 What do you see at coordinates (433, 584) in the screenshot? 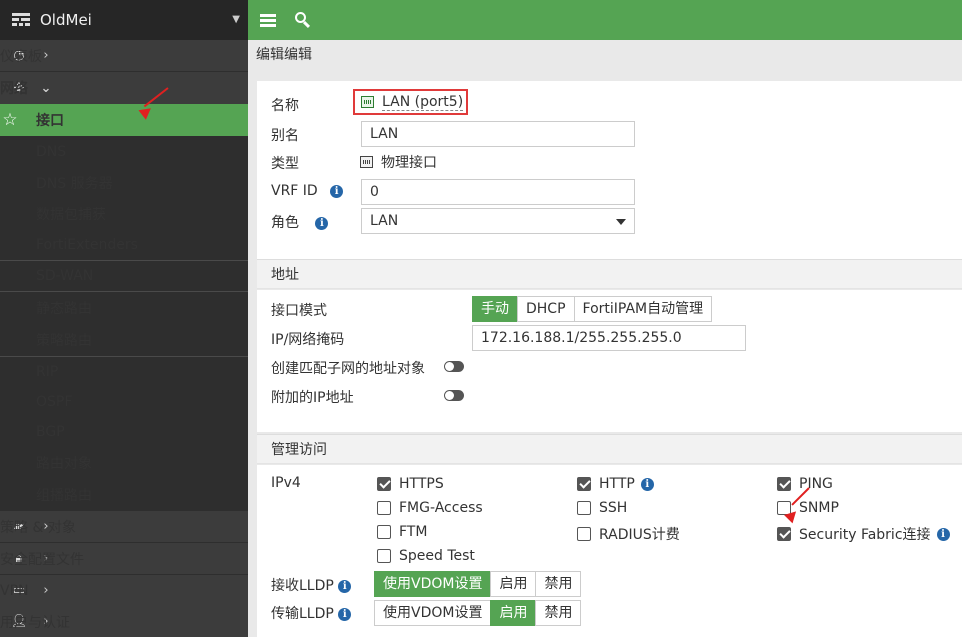
I see `receive-lldp-vdom-button: 使用VDOM设置` at bounding box center [433, 584].